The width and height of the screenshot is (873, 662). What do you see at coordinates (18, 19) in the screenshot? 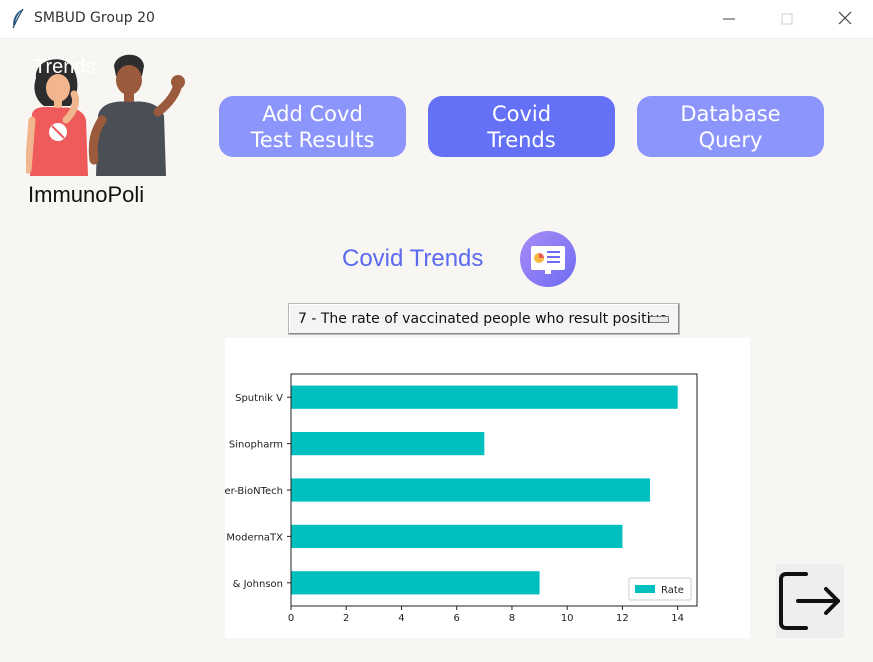
I see `feather-icon` at bounding box center [18, 19].